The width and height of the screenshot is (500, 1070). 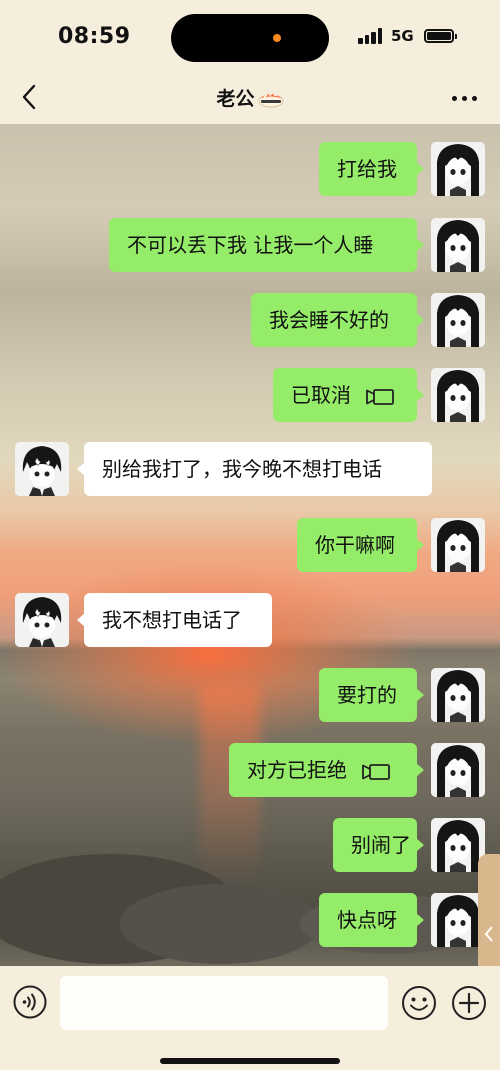 I want to click on sent-message-bubble: 别闹了, so click(x=378, y=845).